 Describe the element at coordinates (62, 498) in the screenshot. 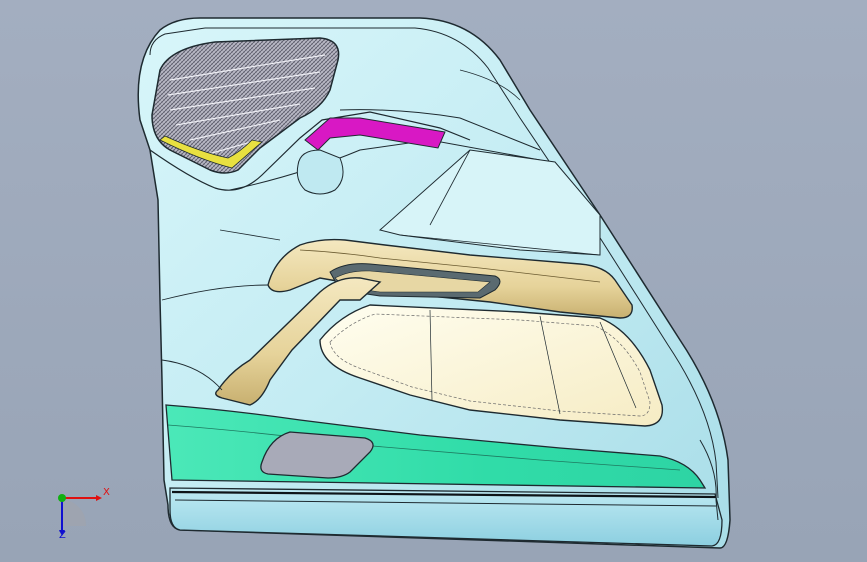

I see `y-axis-dot-icon` at that location.